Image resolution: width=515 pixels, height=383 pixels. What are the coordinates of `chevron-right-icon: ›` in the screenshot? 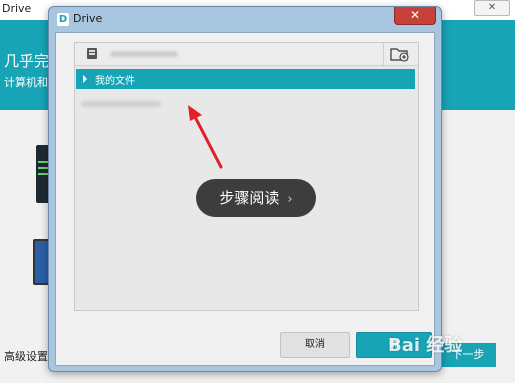 It's located at (290, 199).